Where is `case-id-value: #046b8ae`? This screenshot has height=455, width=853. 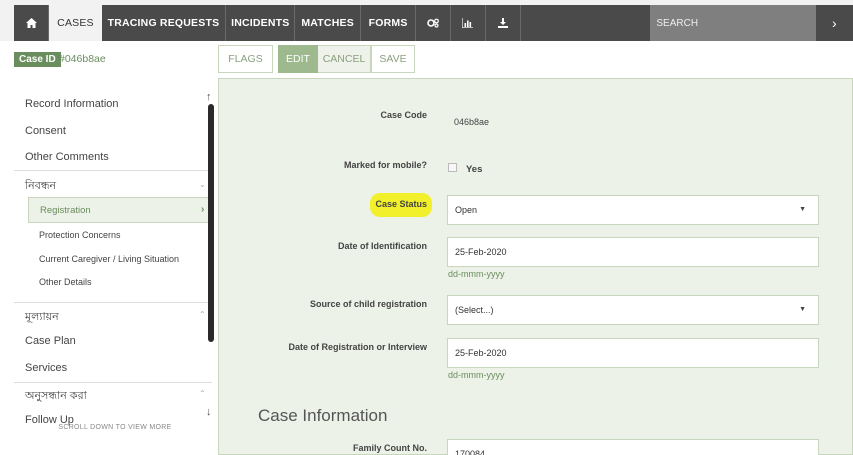
case-id-value: #046b8ae is located at coordinates (82, 59).